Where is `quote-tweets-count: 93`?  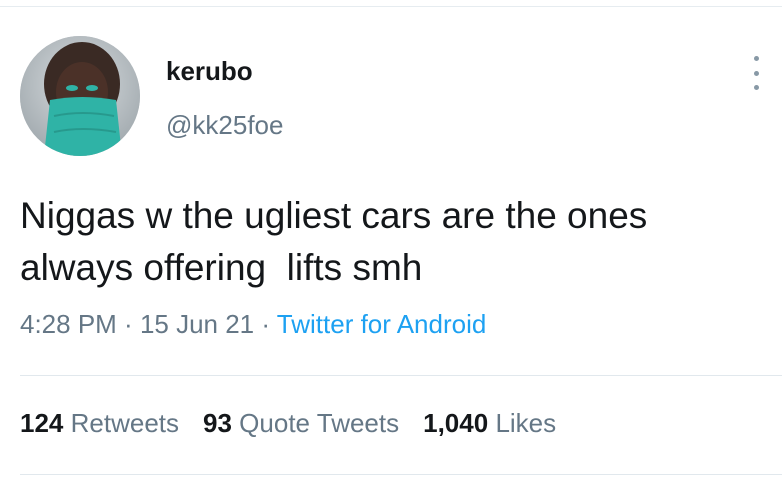 quote-tweets-count: 93 is located at coordinates (217, 423).